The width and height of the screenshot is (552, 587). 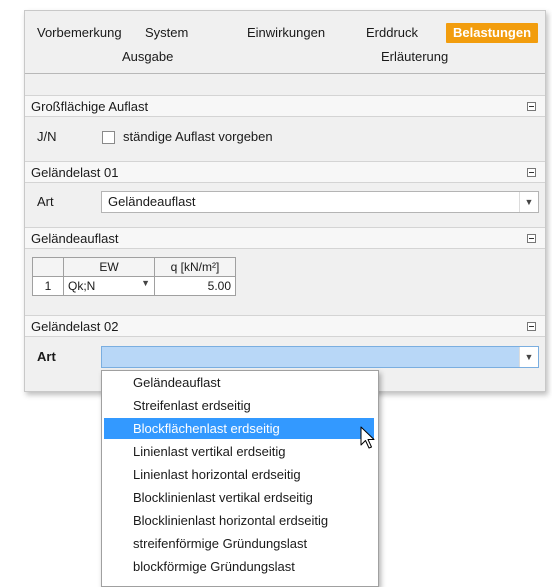 I want to click on q-cell-input: 5.00, so click(x=195, y=286).